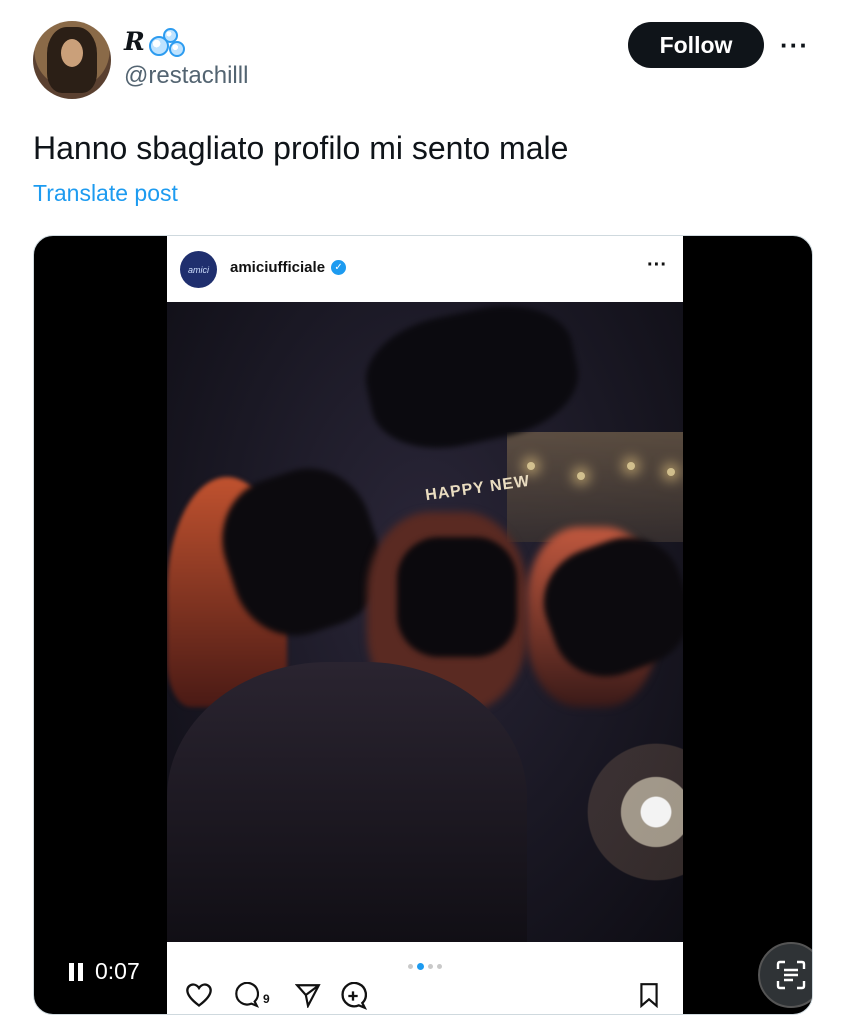 Image resolution: width=848 pixels, height=1024 pixels. Describe the element at coordinates (425, 965) in the screenshot. I see `carousel-dots` at that location.